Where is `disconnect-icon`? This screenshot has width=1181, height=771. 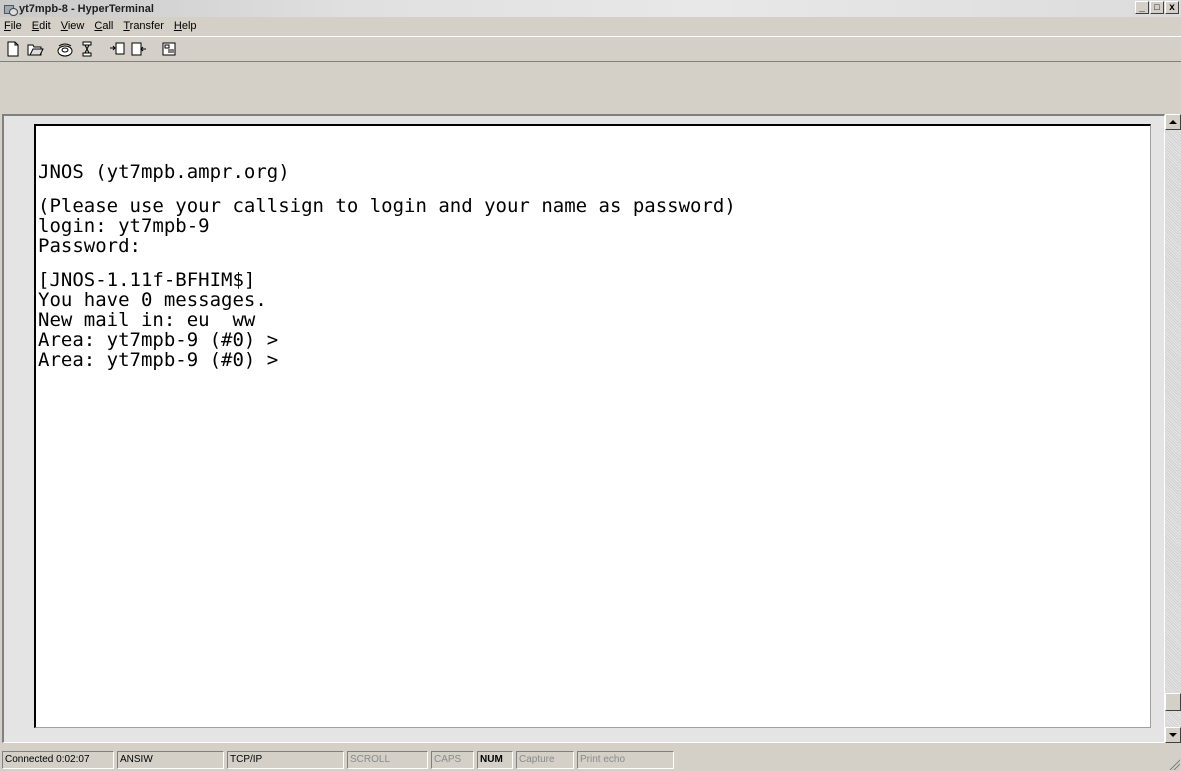
disconnect-icon is located at coordinates (87, 49).